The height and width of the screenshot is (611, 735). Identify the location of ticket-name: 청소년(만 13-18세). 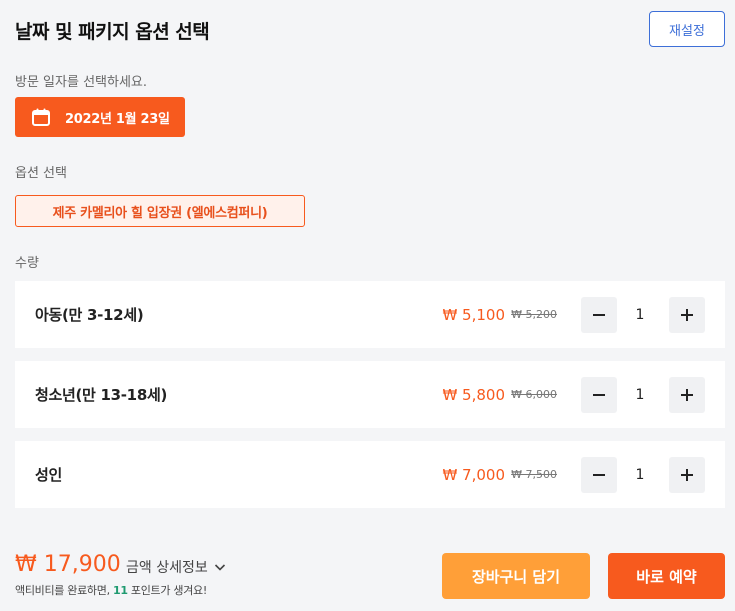
(101, 395).